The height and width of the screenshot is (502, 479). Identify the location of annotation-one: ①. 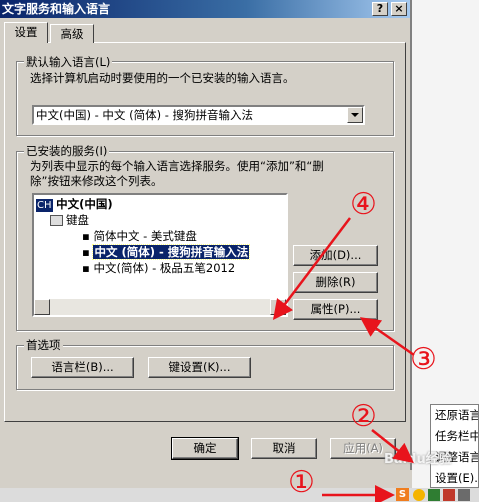
(301, 482).